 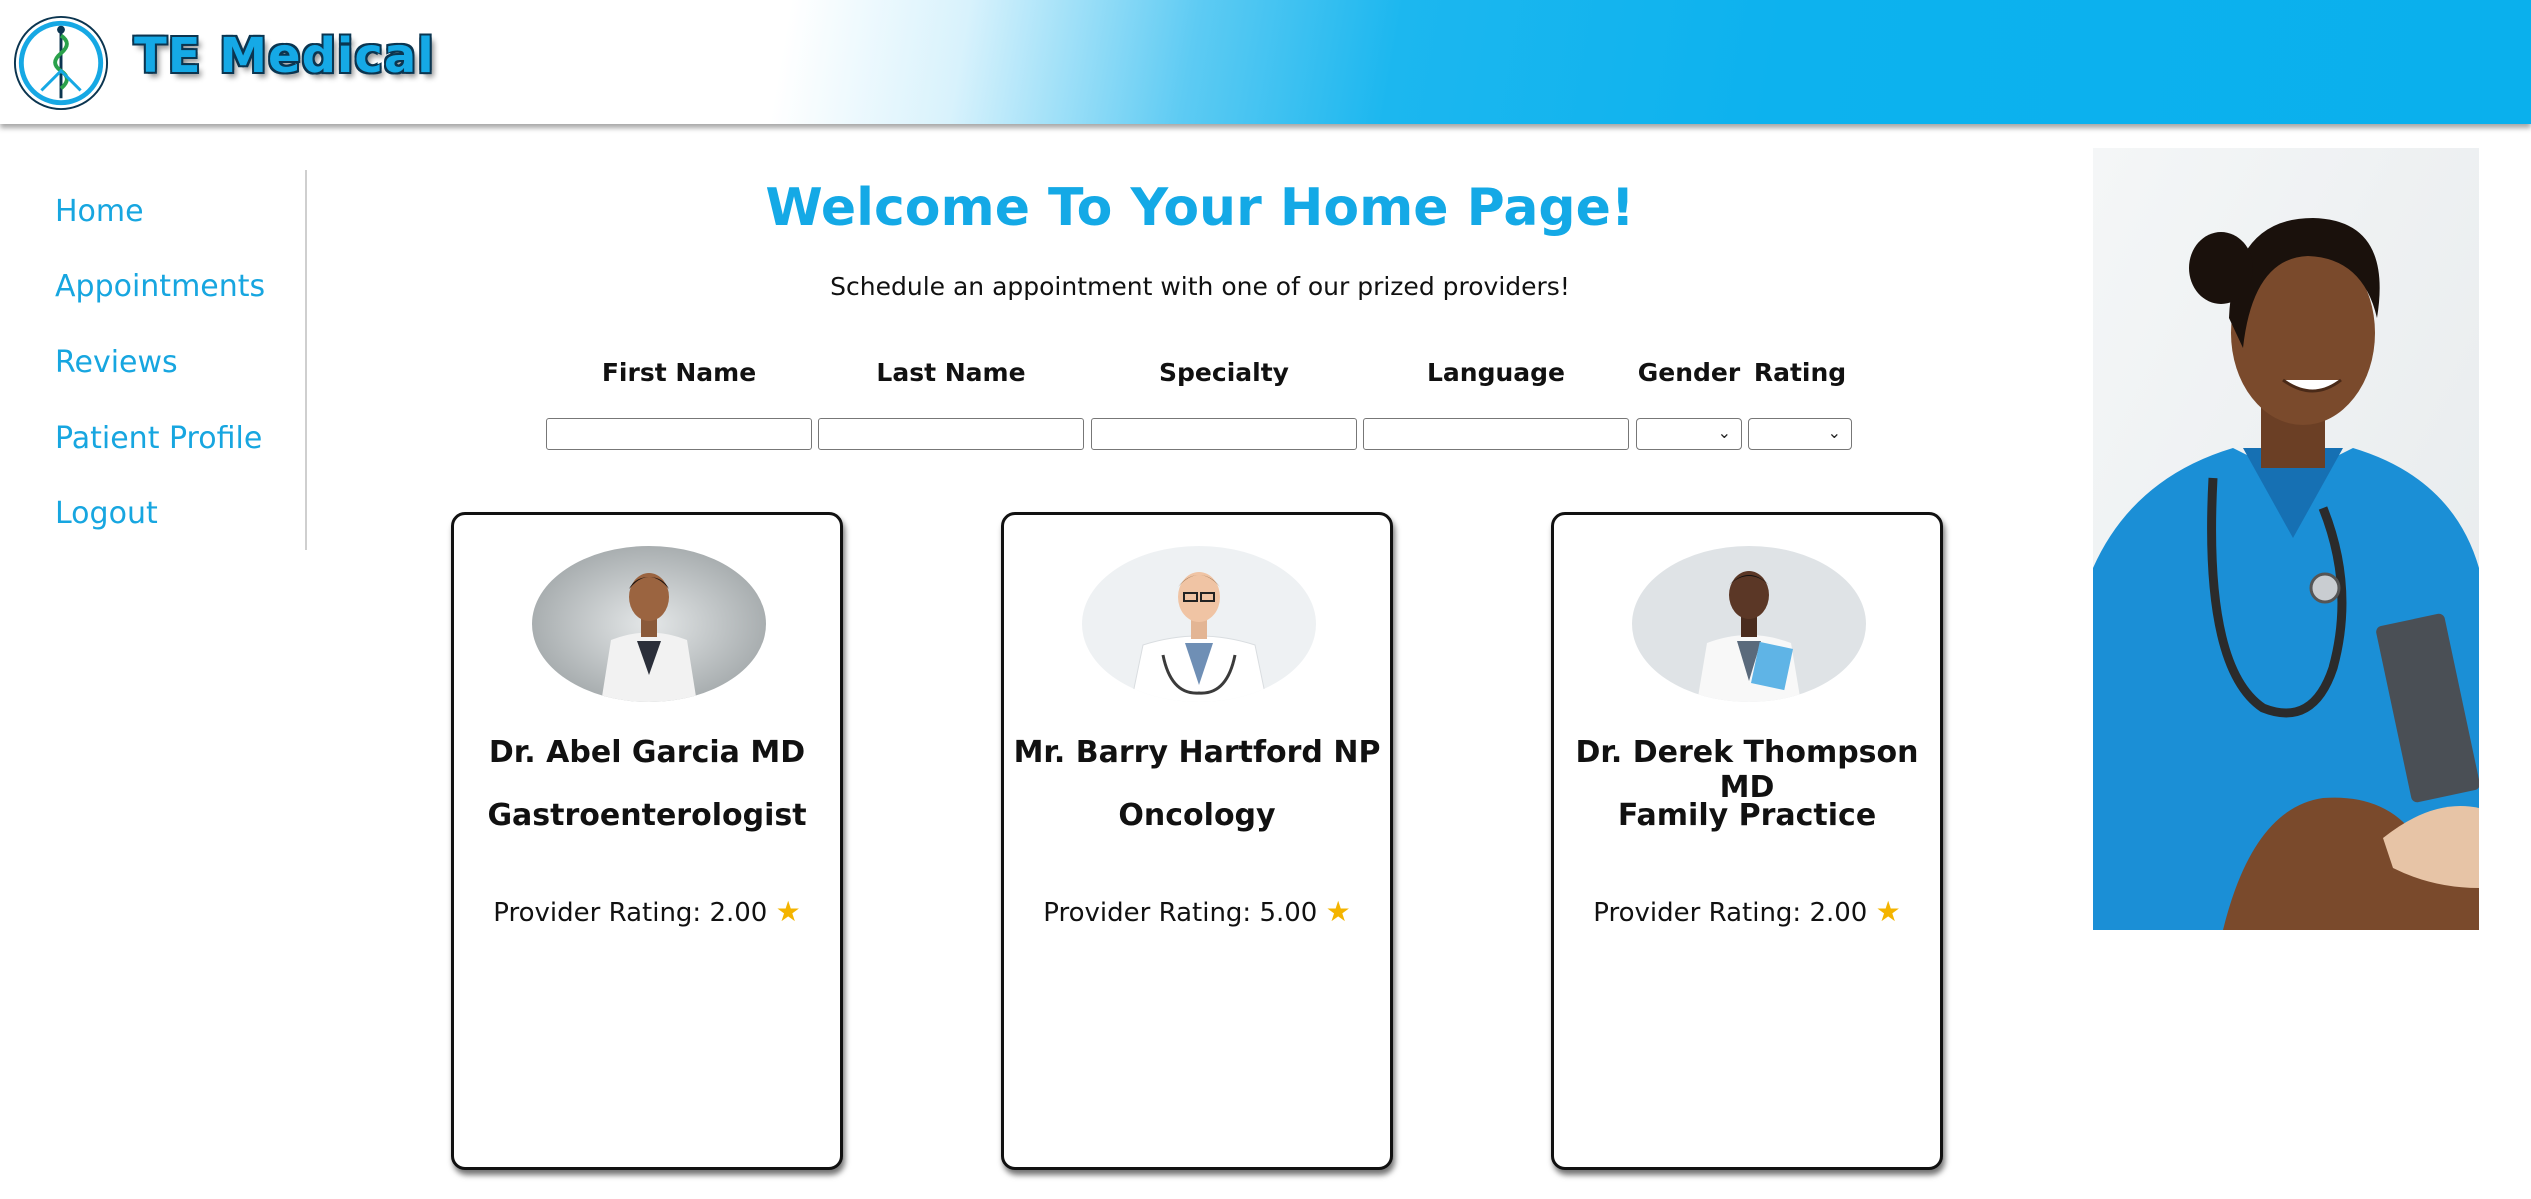 What do you see at coordinates (1747, 815) in the screenshot?
I see `provider-specialty: Family Practice` at bounding box center [1747, 815].